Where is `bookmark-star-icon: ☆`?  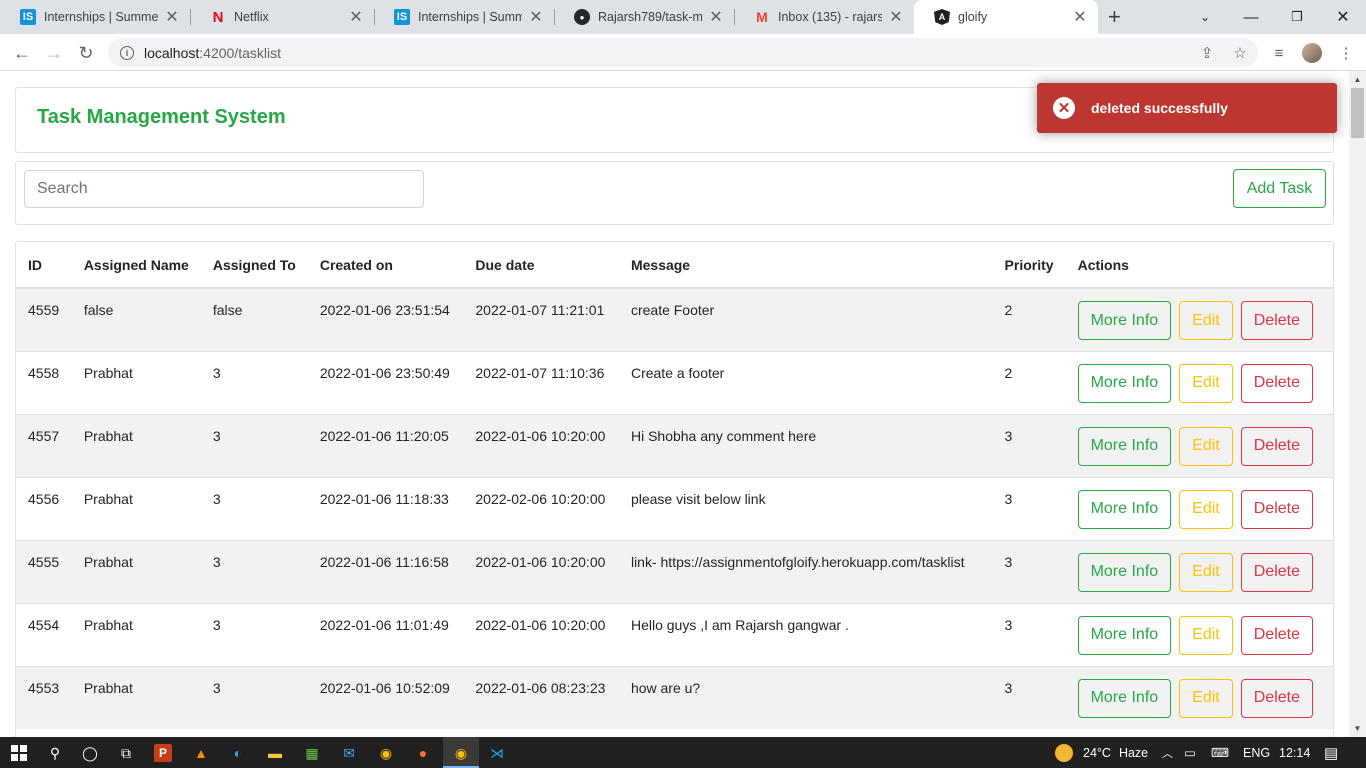 bookmark-star-icon: ☆ is located at coordinates (1240, 53).